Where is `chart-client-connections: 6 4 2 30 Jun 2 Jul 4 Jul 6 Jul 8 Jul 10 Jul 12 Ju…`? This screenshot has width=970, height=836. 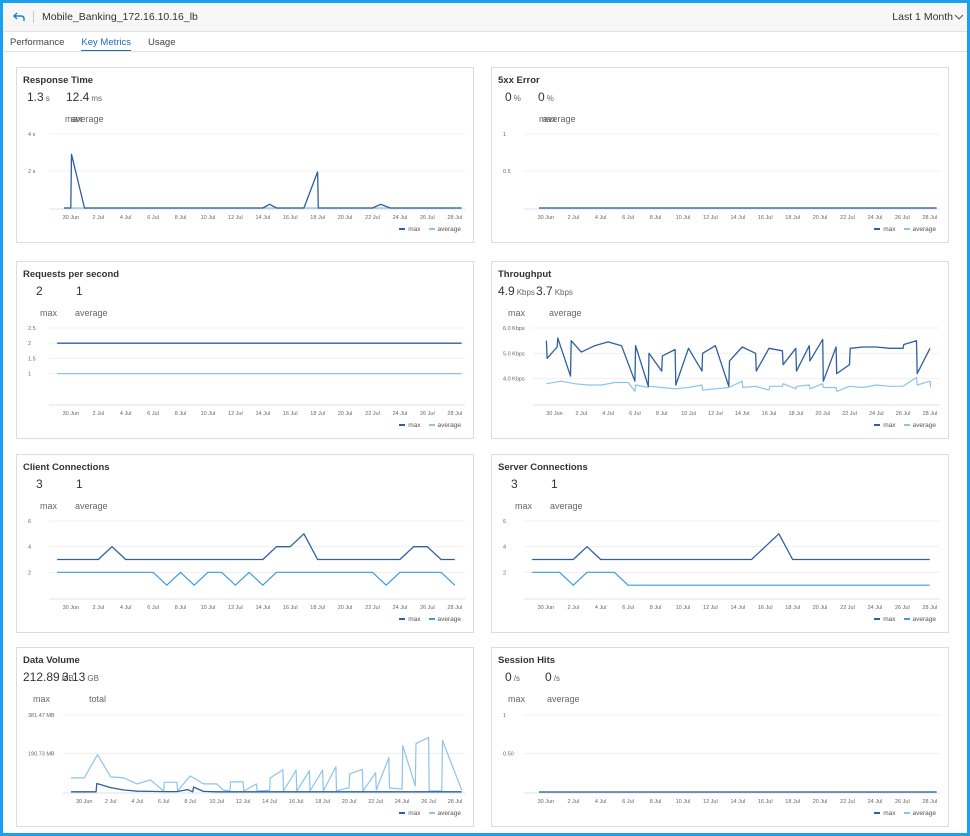
chart-client-connections: 6 4 2 30 Jun 2 Jul 4 Jul 6 Jul 8 Jul 10 Jul 12 Ju… is located at coordinates (246, 543).